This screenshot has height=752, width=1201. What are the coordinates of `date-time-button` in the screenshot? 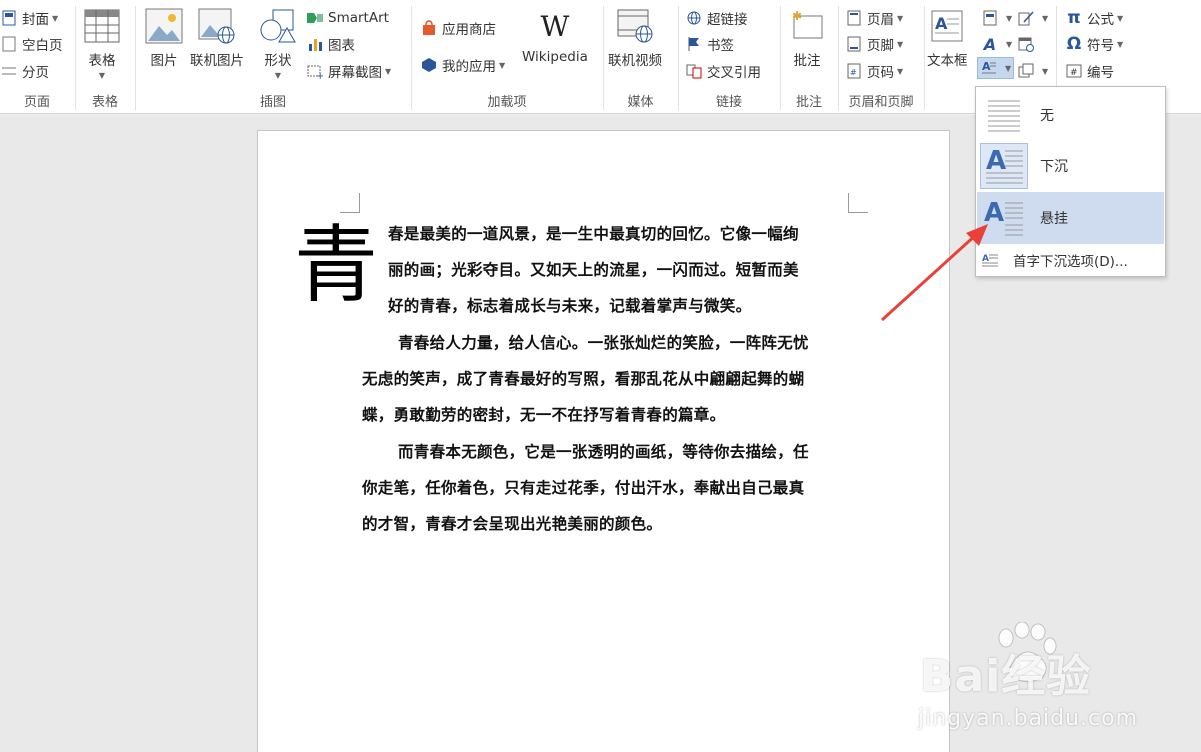 It's located at (1028, 44).